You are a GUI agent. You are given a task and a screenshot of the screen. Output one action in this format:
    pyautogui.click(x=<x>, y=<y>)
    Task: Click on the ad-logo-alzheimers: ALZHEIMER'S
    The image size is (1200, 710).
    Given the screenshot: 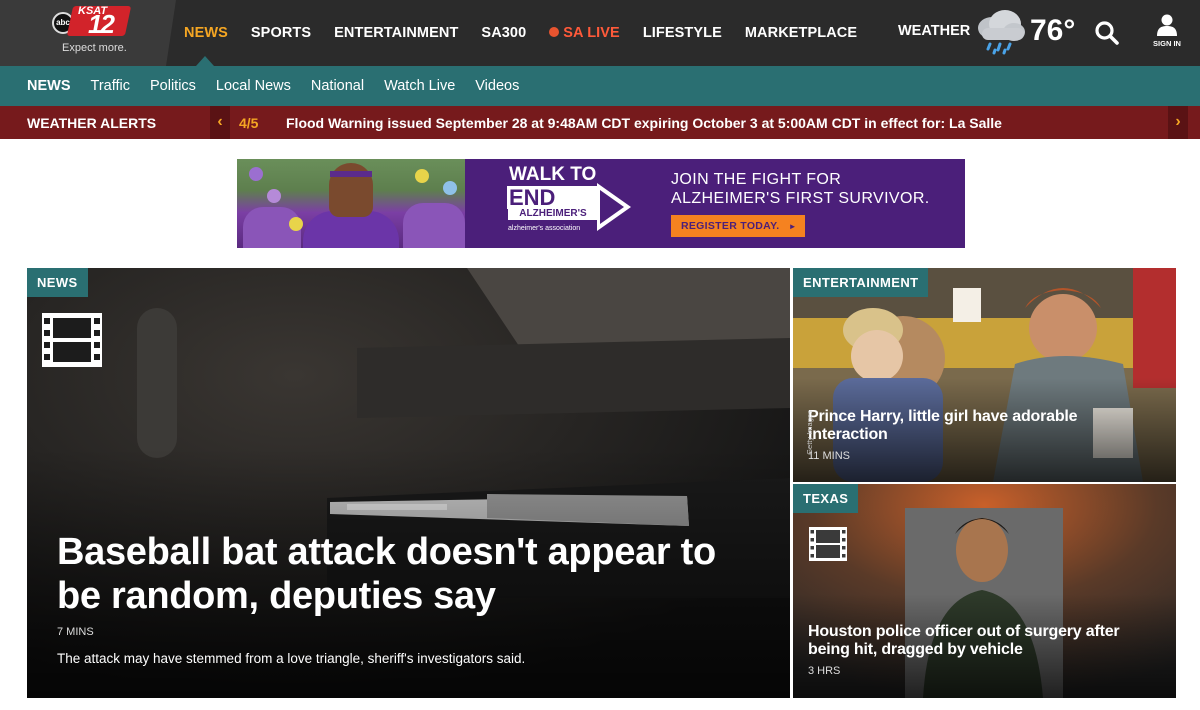 What is the action you would take?
    pyautogui.click(x=553, y=214)
    